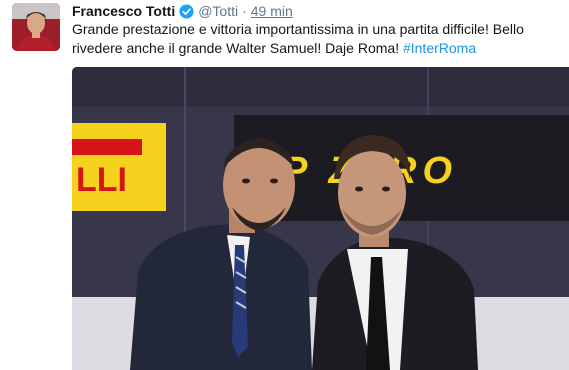 The image size is (569, 370). What do you see at coordinates (439, 48) in the screenshot?
I see `hashtag-link: #InterRoma` at bounding box center [439, 48].